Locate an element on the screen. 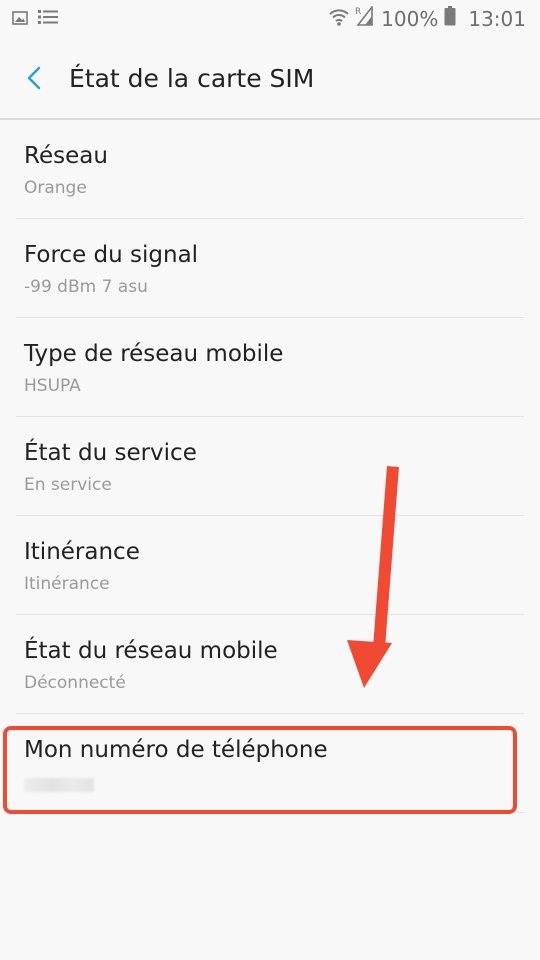  list-item-roaming: Itinérance Itinérance is located at coordinates (270, 565).